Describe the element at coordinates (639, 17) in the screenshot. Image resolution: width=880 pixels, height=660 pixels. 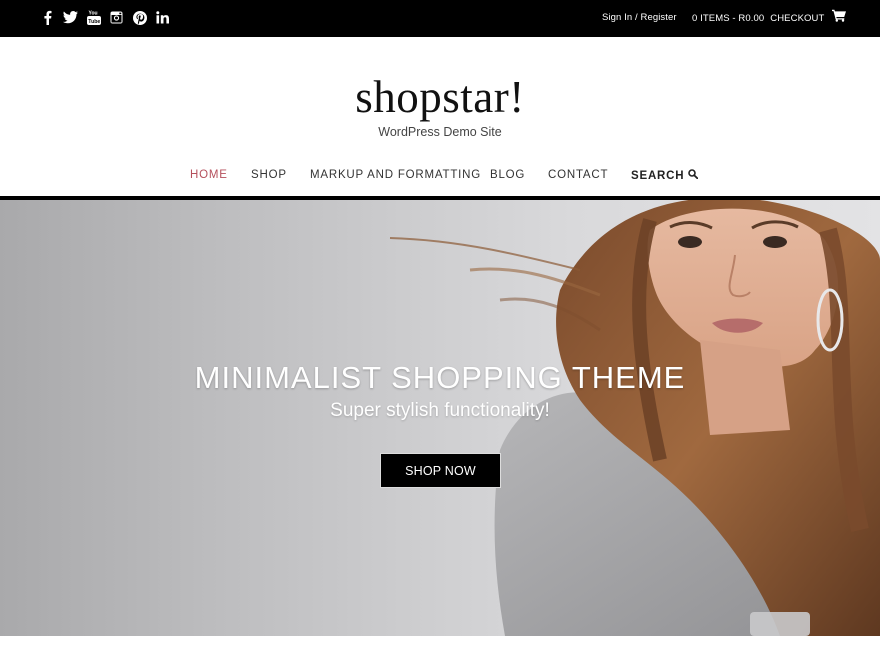
I see `sign-in-register-link: Sign In / Register` at that location.